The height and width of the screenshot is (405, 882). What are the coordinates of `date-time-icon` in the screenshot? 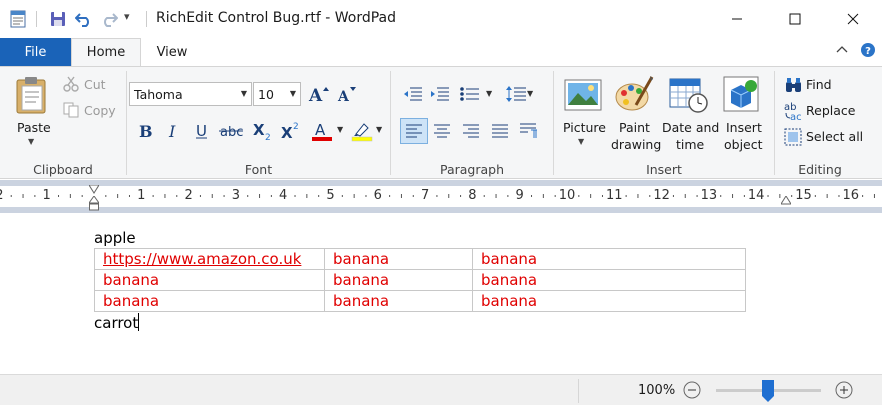 It's located at (689, 96).